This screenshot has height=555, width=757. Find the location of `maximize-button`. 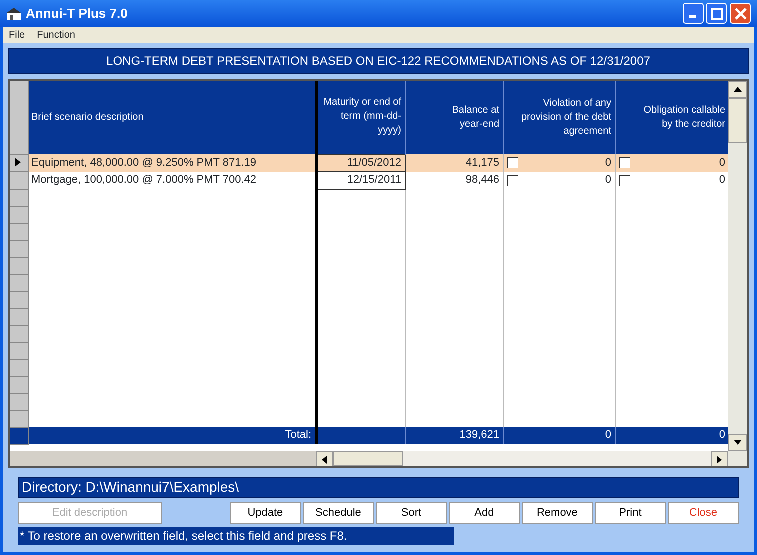

maximize-button is located at coordinates (717, 13).